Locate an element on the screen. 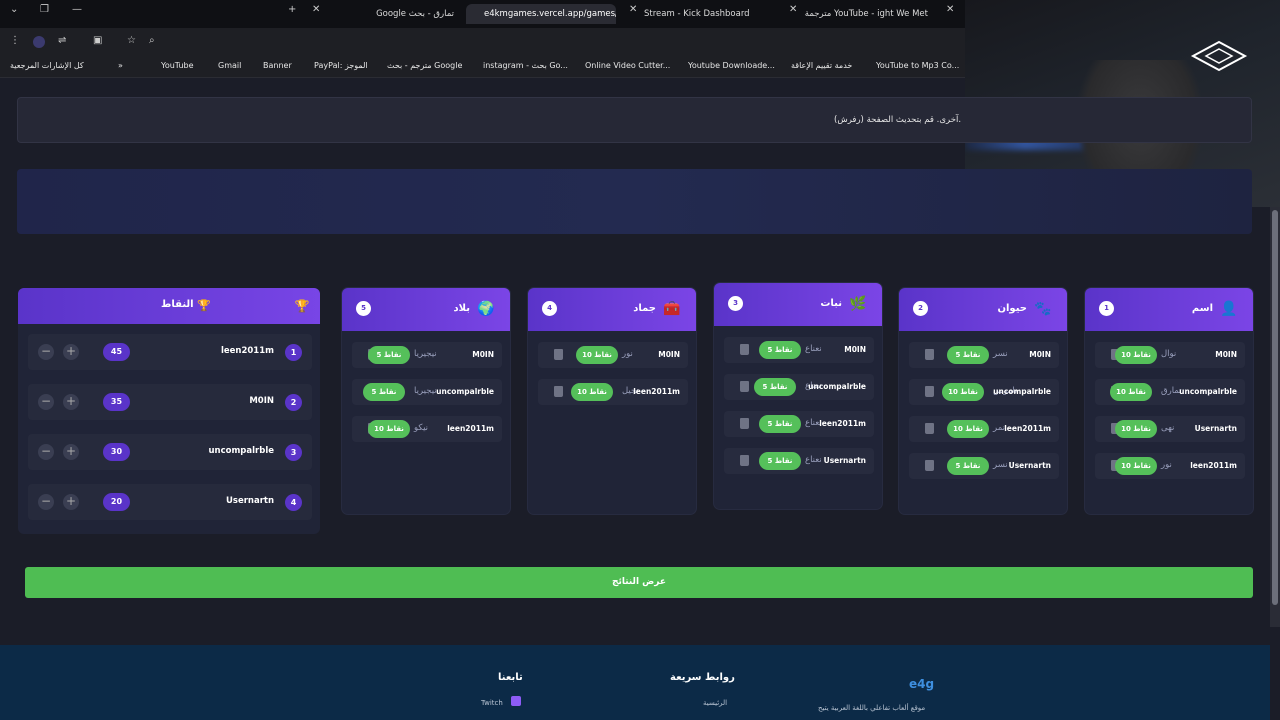 This screenshot has height=720, width=1280. minimize-icon: — is located at coordinates (77, 9).